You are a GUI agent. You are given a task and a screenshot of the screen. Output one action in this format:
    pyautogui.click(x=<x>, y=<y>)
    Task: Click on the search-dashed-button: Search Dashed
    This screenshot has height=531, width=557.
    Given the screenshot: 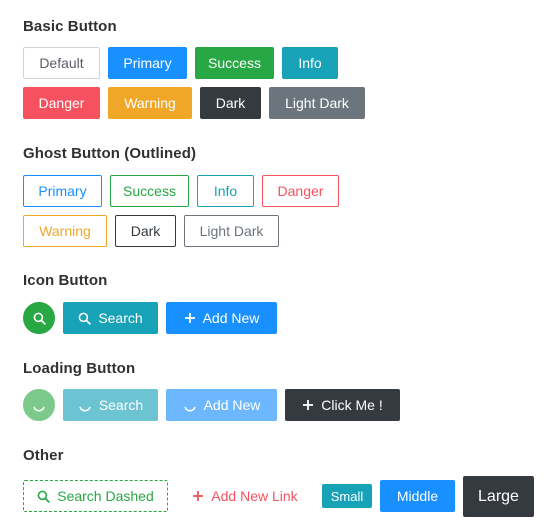 What is the action you would take?
    pyautogui.click(x=95, y=496)
    